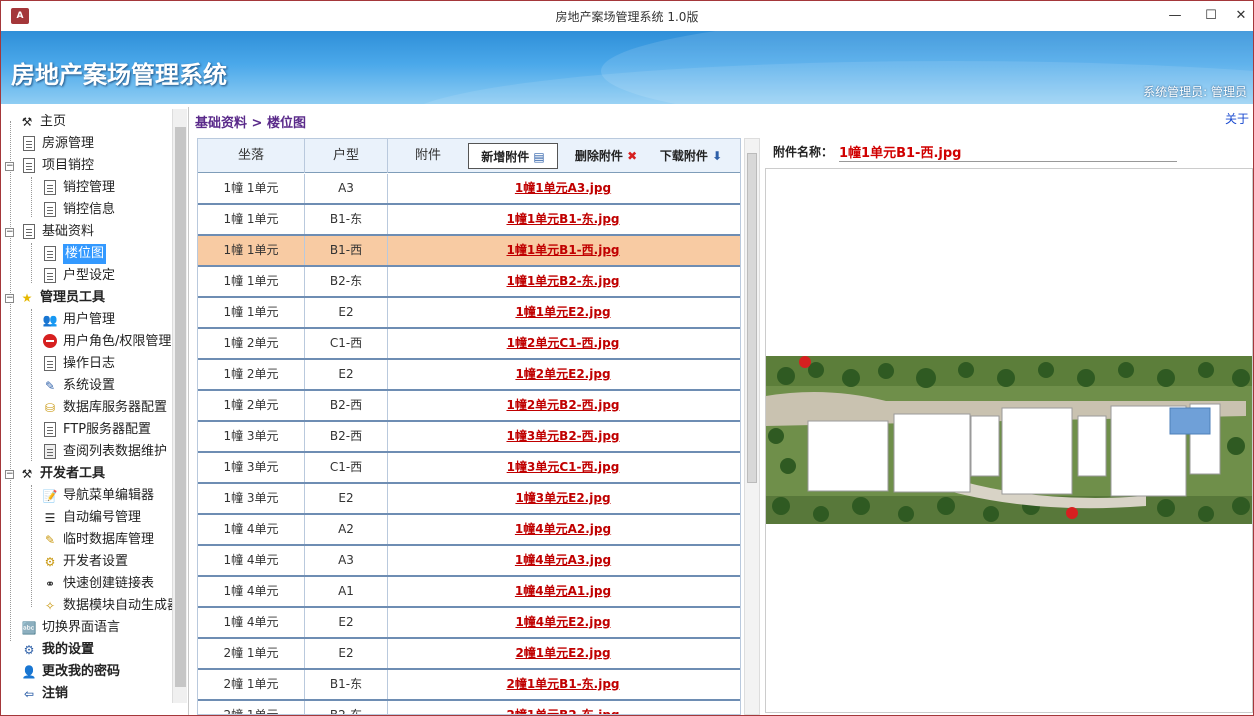 This screenshot has width=1254, height=716. I want to click on cell-unit-type: C1-西, so click(346, 343).